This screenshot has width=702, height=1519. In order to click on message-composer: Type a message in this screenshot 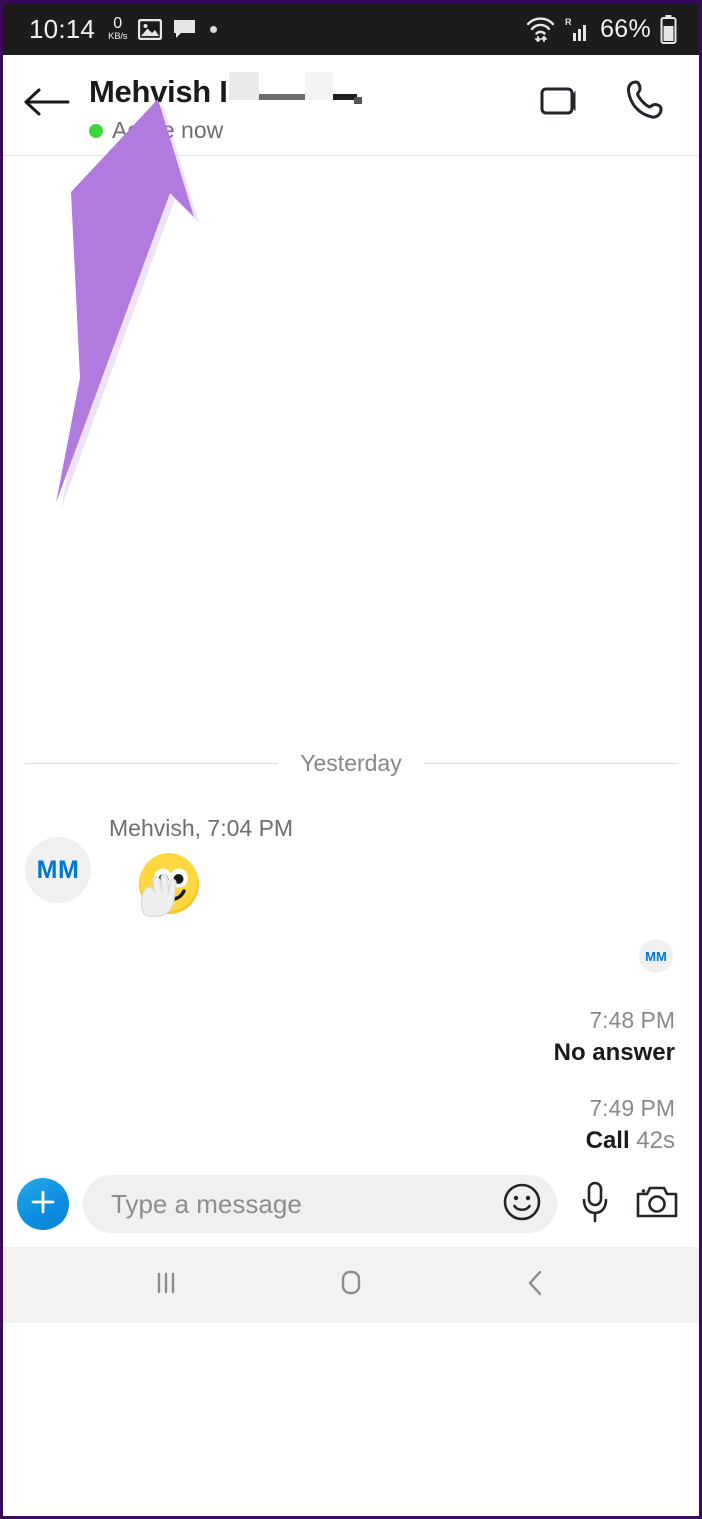, I will do `click(351, 1204)`.